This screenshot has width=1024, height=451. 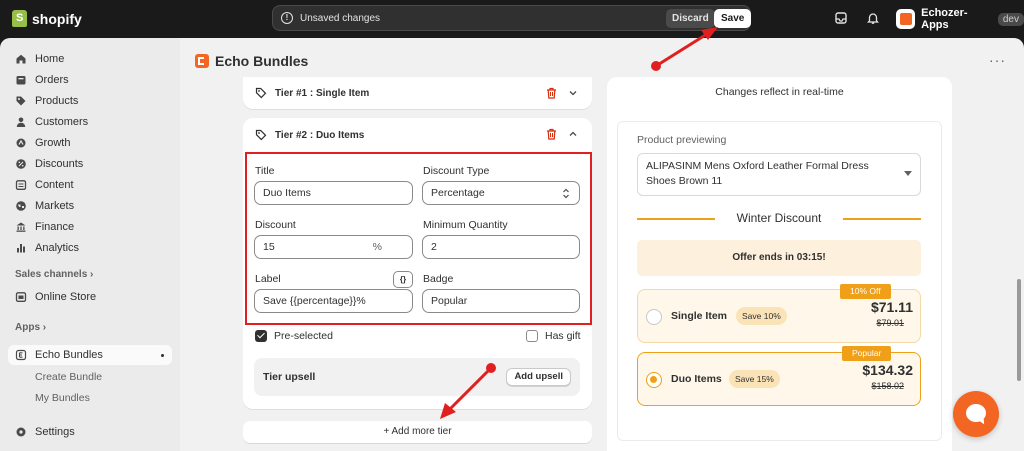 I want to click on page-title-text: Echo Bundles, so click(x=262, y=61).